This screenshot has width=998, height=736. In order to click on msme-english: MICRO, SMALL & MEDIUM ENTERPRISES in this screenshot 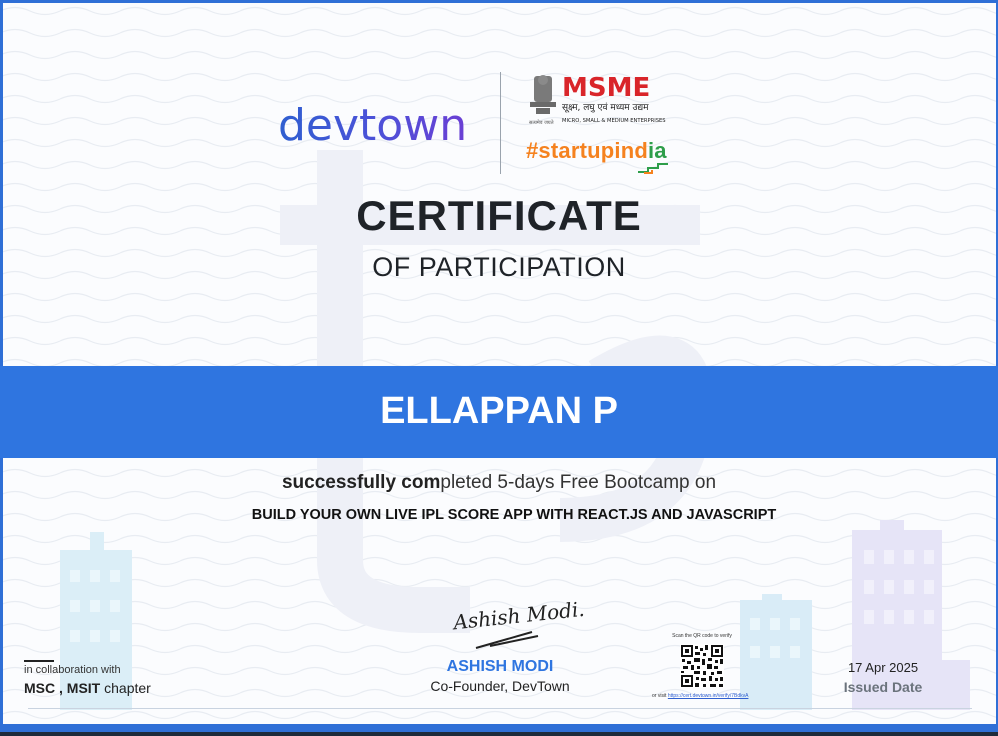, I will do `click(614, 121)`.